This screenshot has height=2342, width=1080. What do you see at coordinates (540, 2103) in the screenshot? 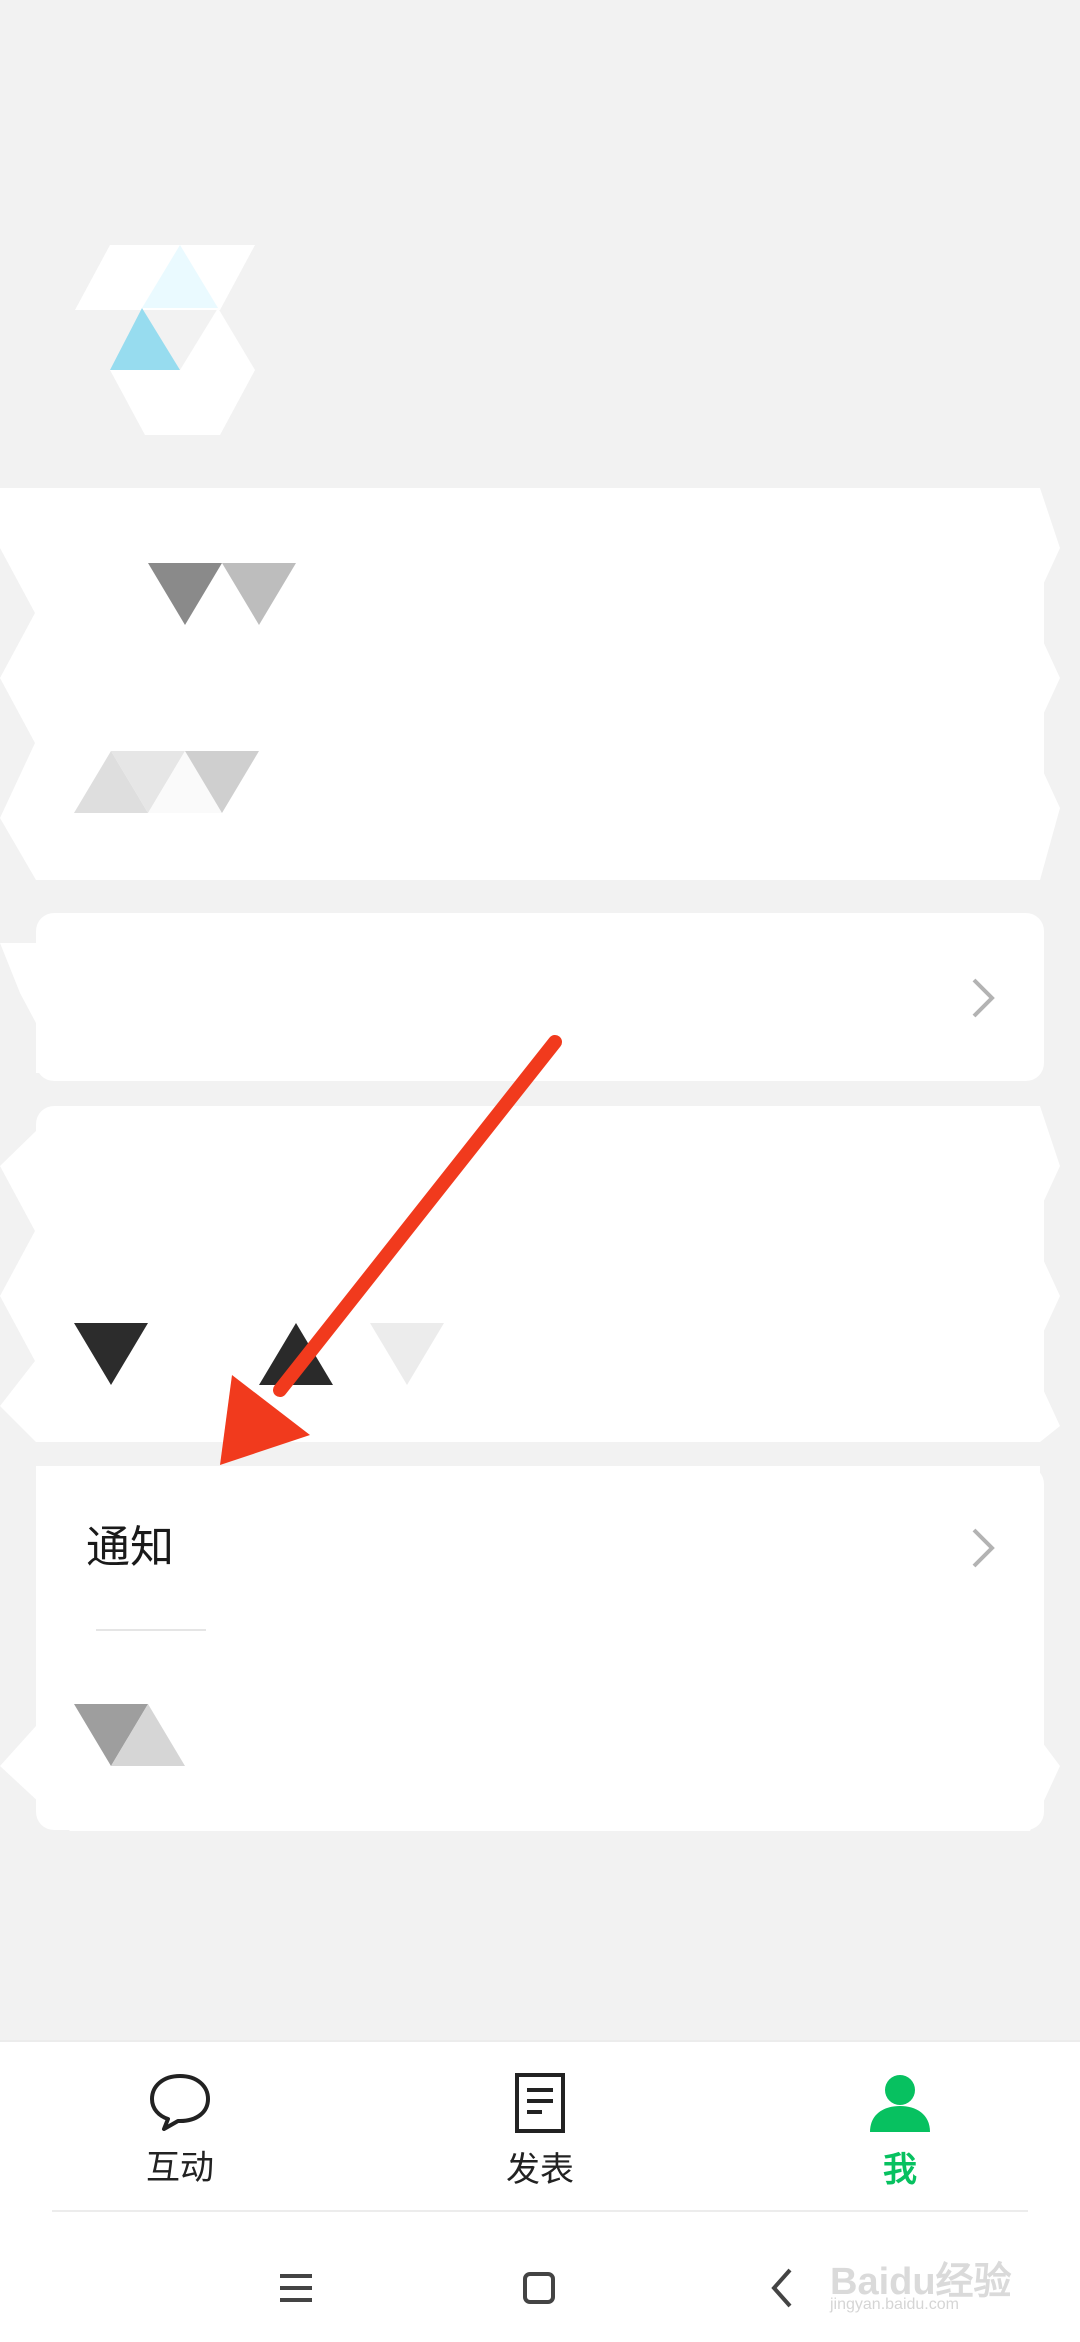
I see `document-icon` at bounding box center [540, 2103].